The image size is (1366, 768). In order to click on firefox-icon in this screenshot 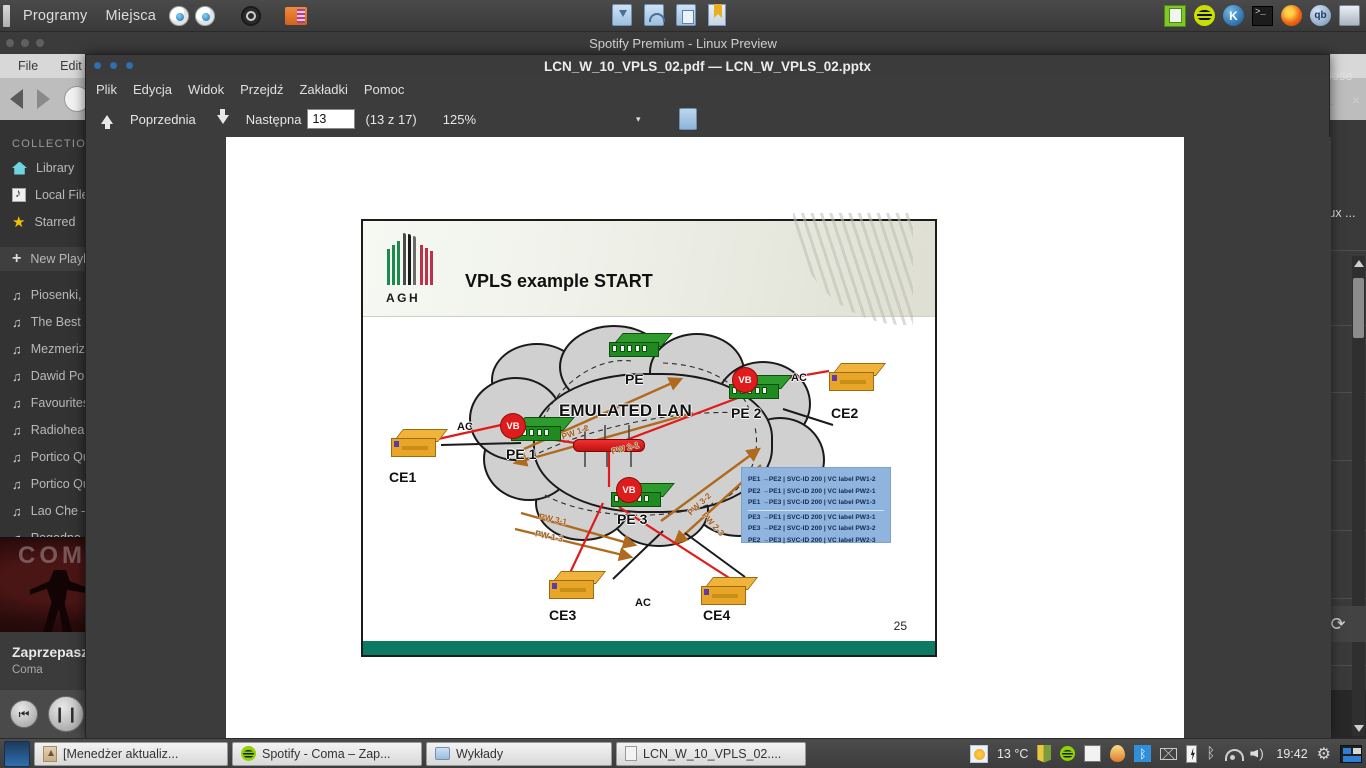, I will do `click(1291, 15)`.